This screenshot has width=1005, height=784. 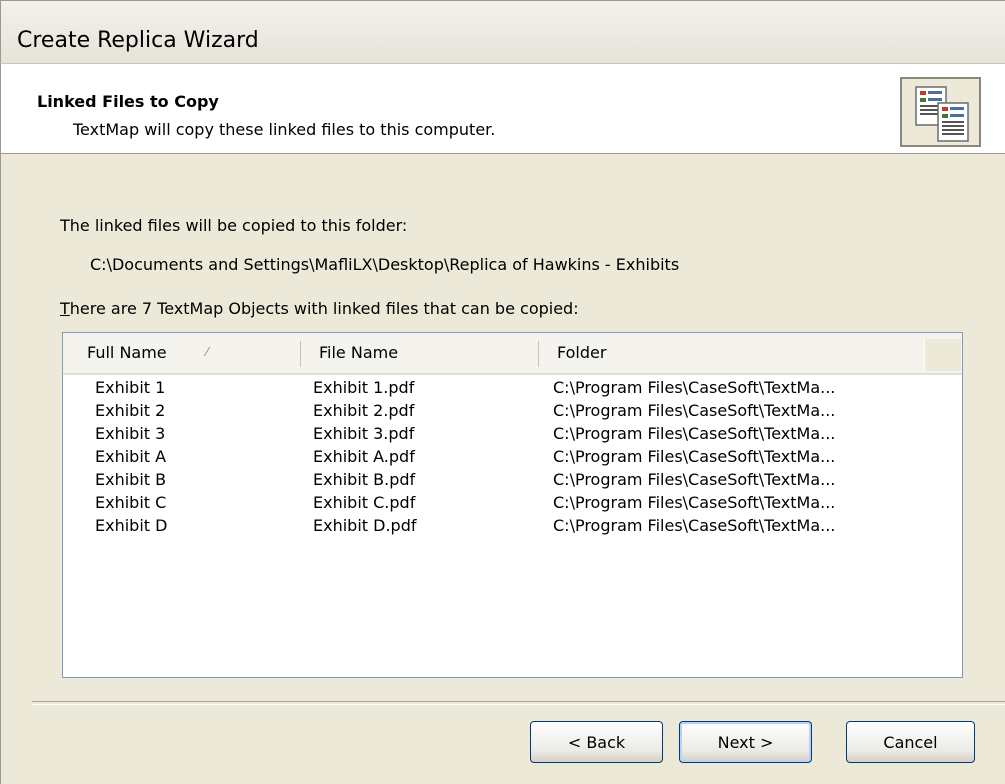 I want to click on cancel-button: Cancel, so click(x=910, y=742).